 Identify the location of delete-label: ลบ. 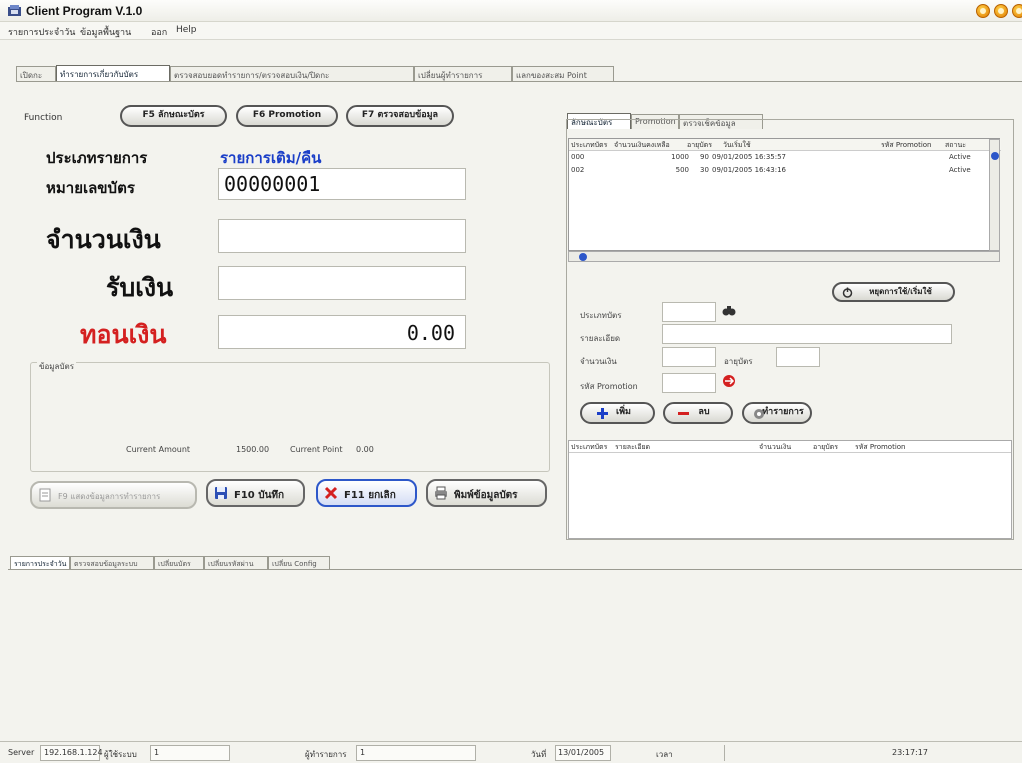
(704, 412).